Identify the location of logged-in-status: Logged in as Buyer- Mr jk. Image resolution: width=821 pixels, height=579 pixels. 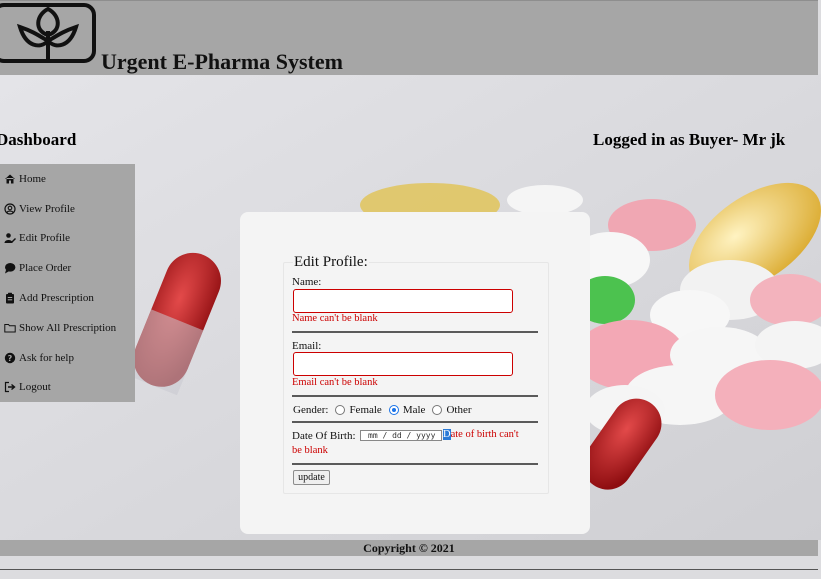
(689, 139).